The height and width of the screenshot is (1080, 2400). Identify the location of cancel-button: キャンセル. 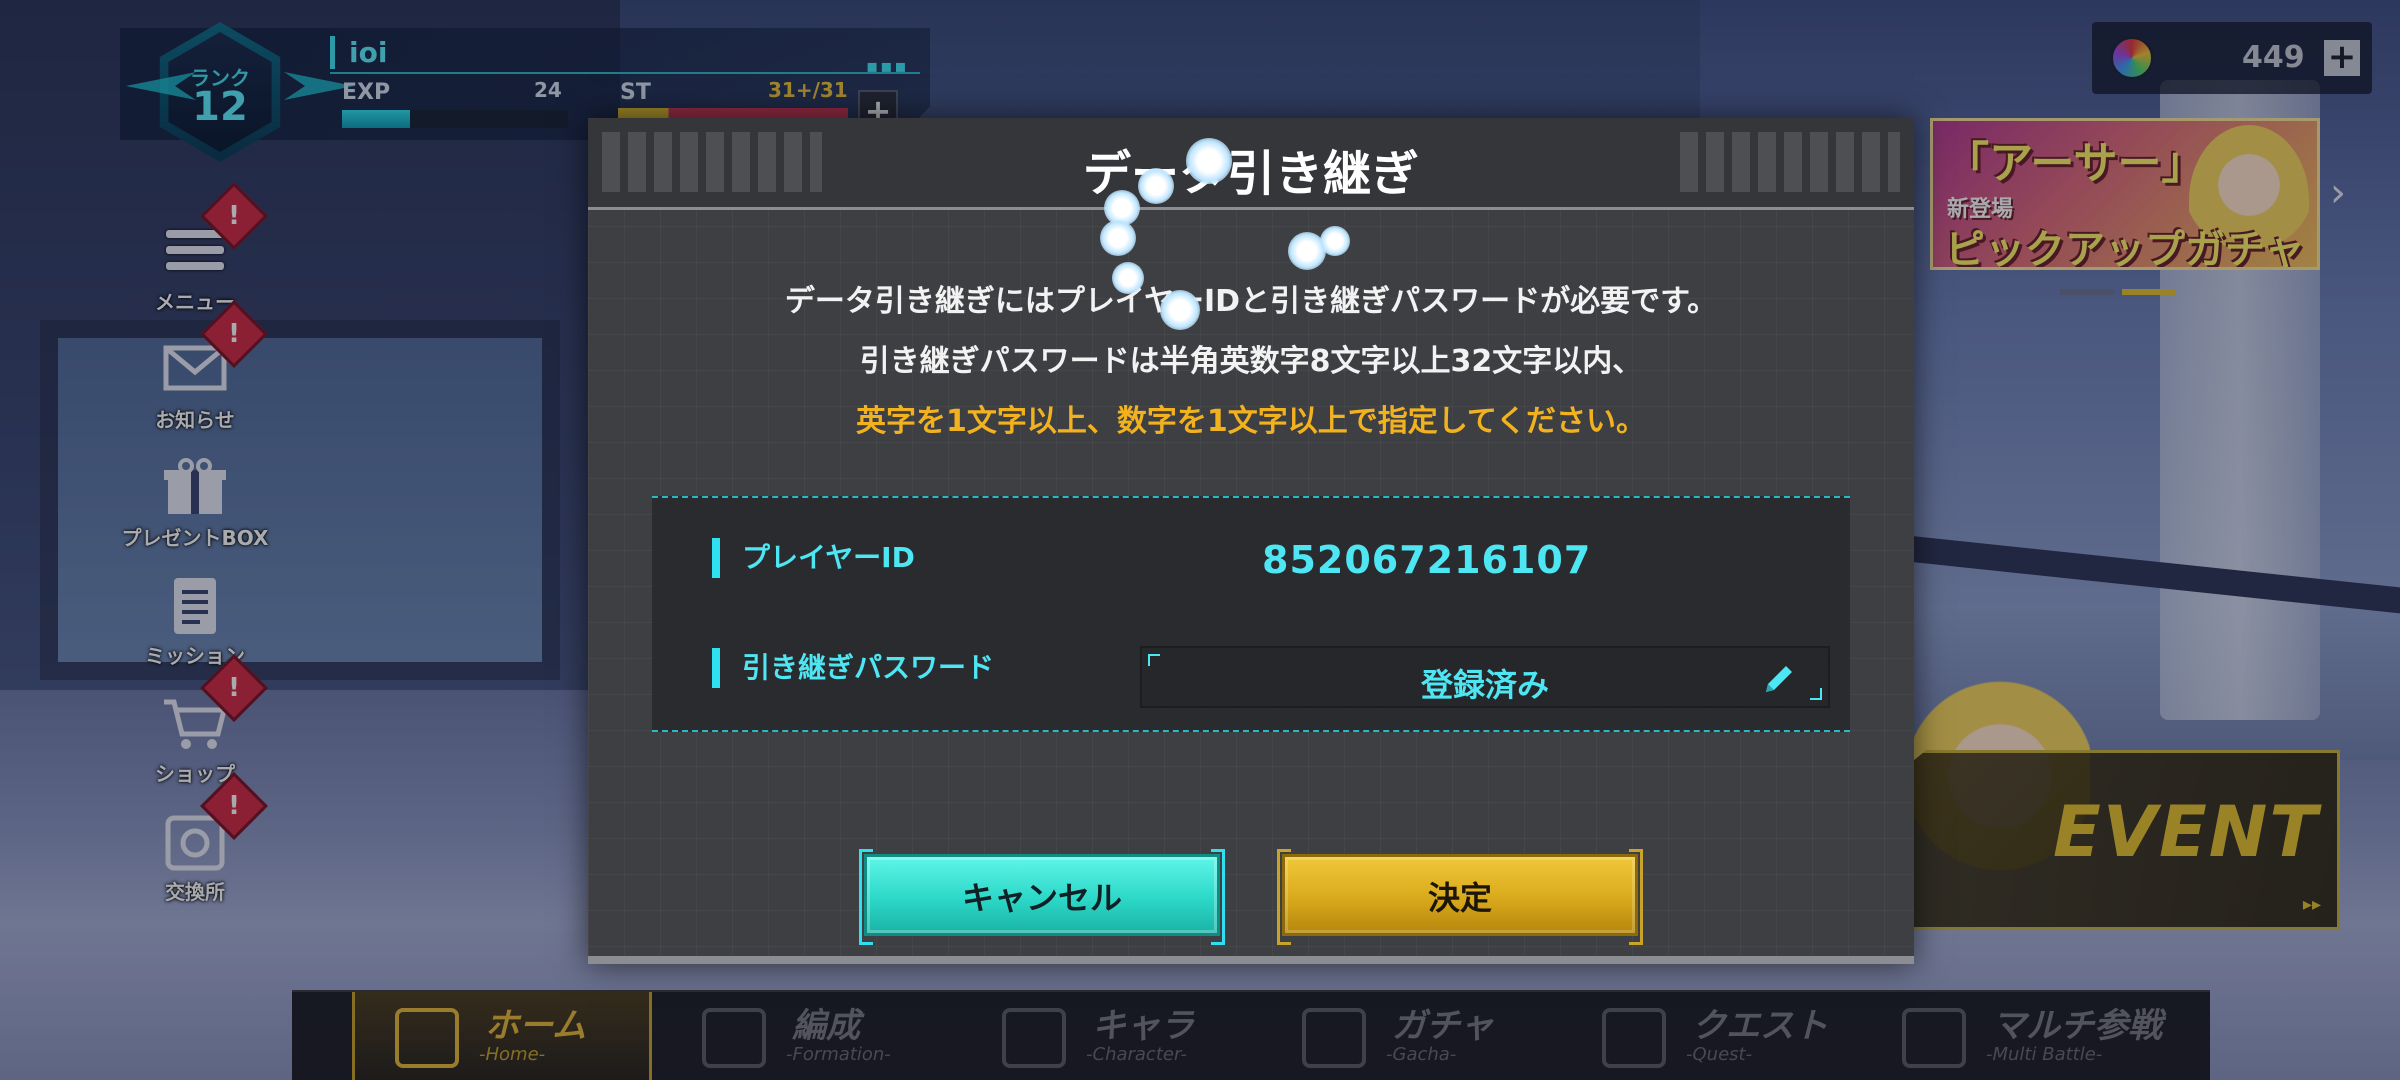
(1042, 897).